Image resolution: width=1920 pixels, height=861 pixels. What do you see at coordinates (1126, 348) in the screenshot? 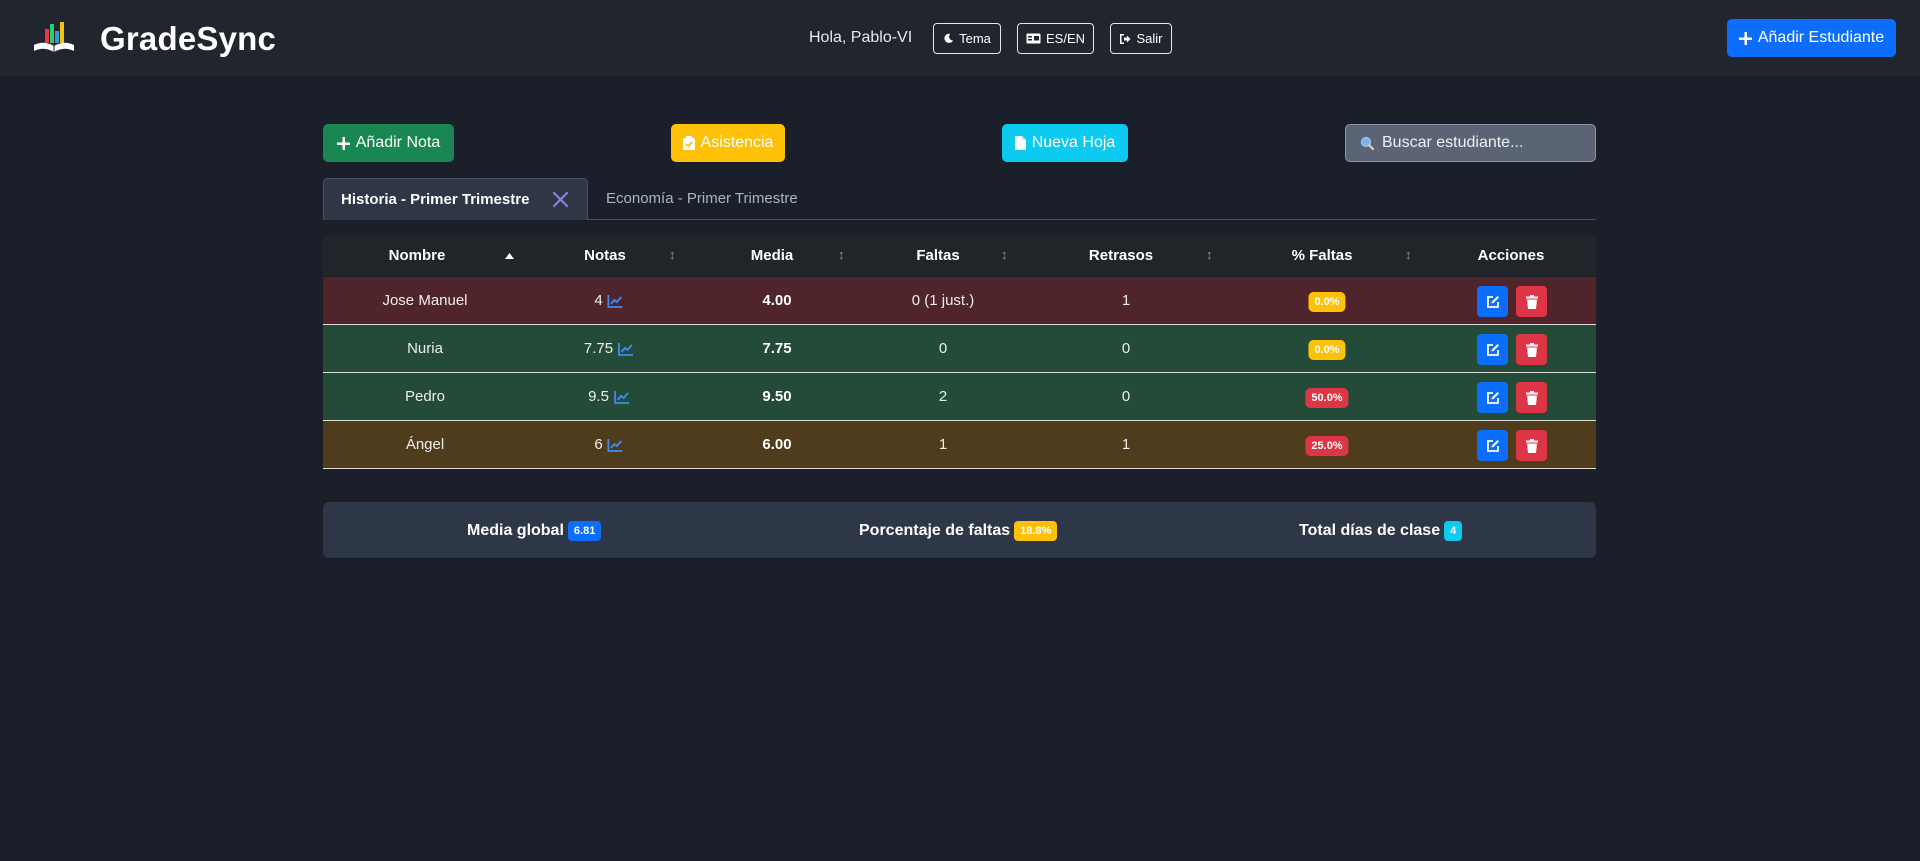
I see `cell-delays: 0` at bounding box center [1126, 348].